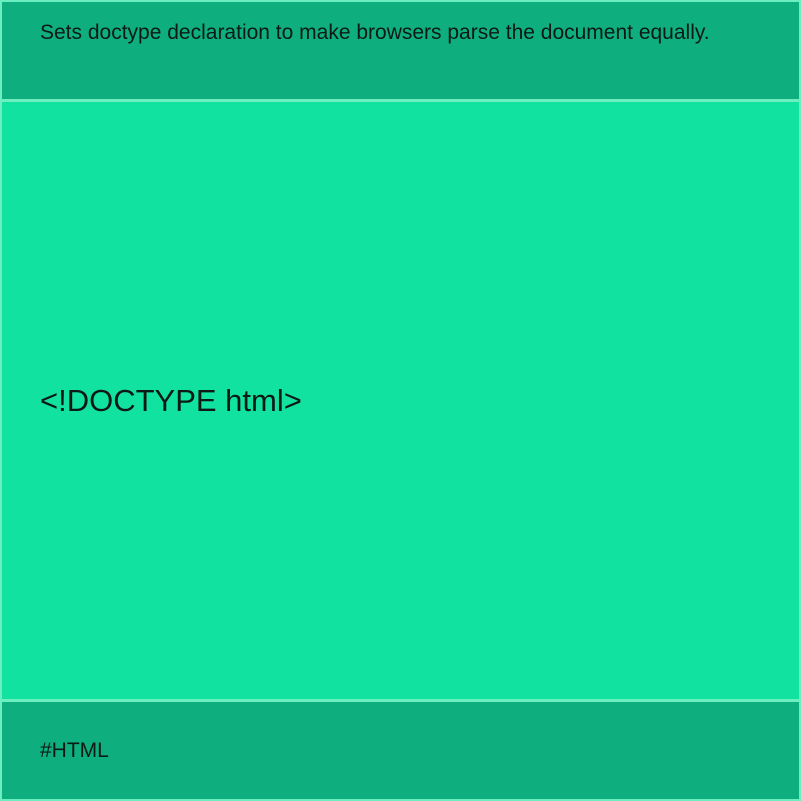 The width and height of the screenshot is (801, 801). Describe the element at coordinates (400, 750) in the screenshot. I see `card-tag: #HTML` at that location.